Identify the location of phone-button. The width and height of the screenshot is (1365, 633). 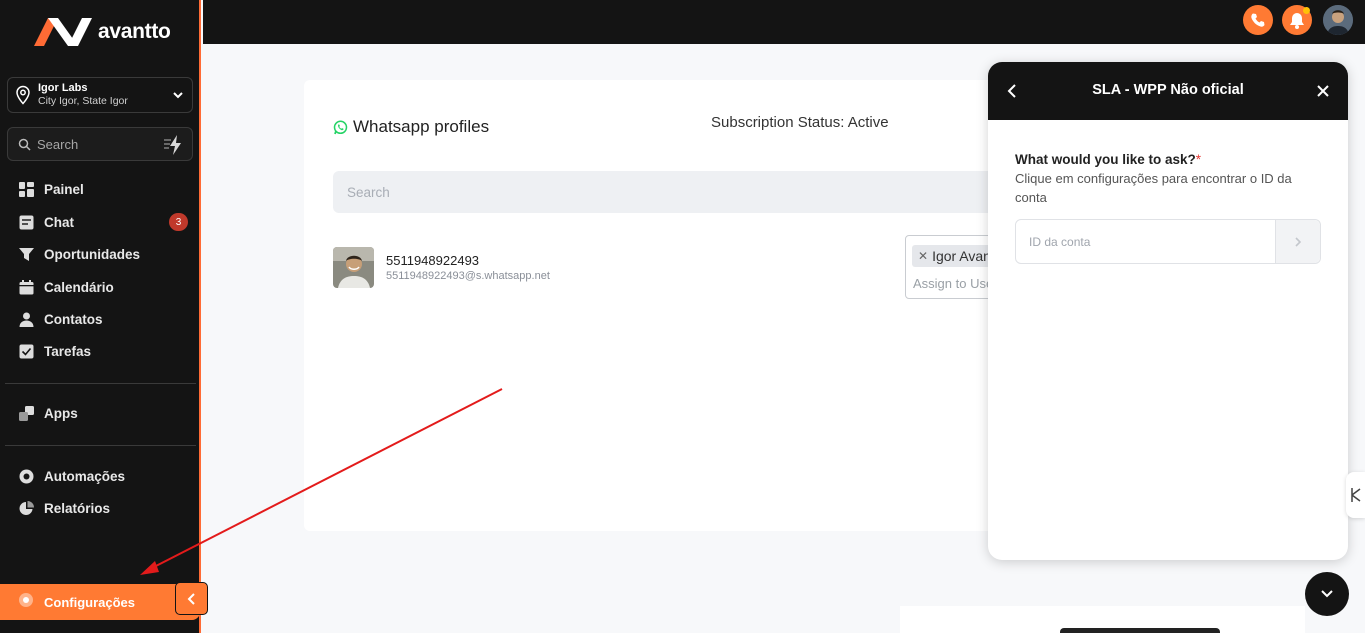
(1258, 20).